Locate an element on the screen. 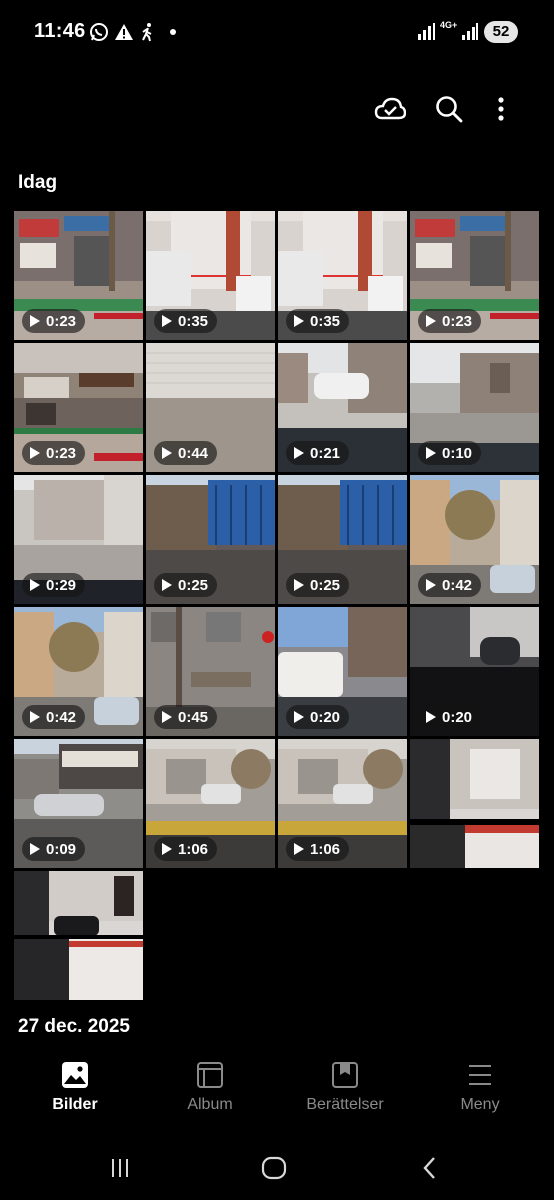 This screenshot has width=554, height=1200. video-duration-badge: 0:25 is located at coordinates (318, 585).